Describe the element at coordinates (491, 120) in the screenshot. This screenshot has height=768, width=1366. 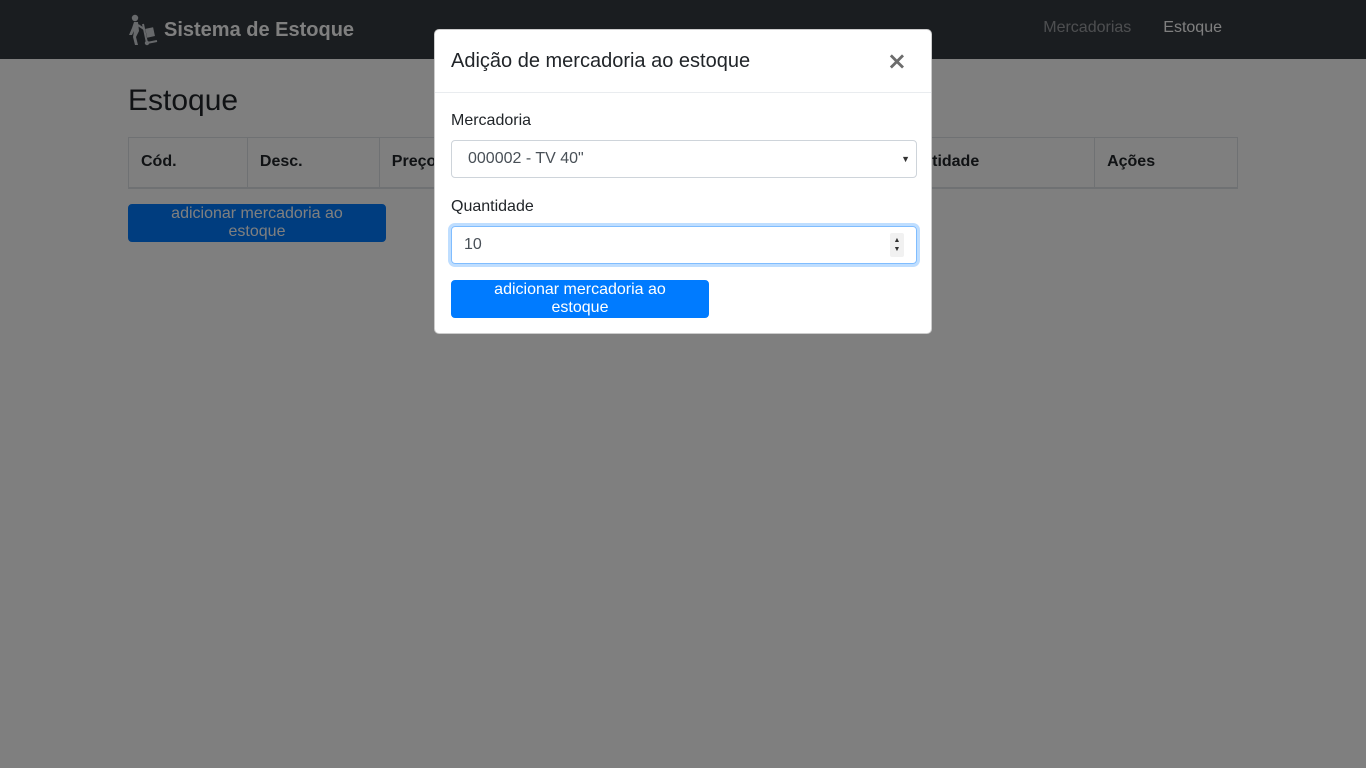
I see `mercadoria-label: Mercadoria` at that location.